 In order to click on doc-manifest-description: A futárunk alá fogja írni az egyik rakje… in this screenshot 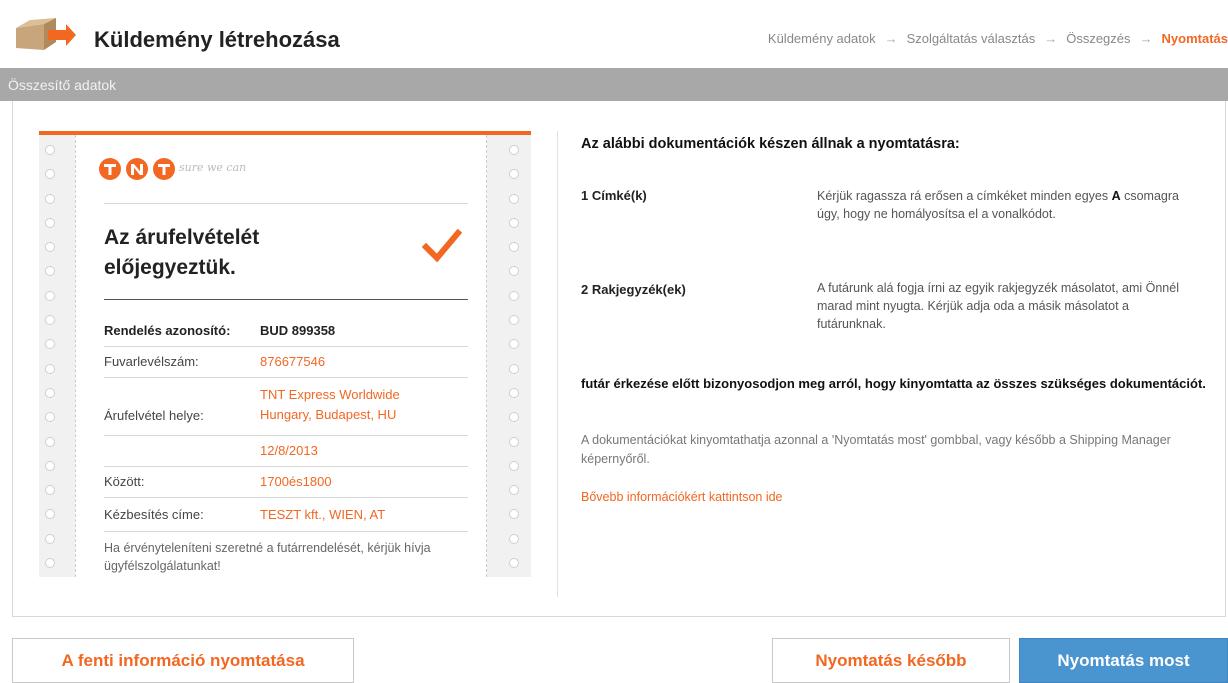, I will do `click(998, 306)`.